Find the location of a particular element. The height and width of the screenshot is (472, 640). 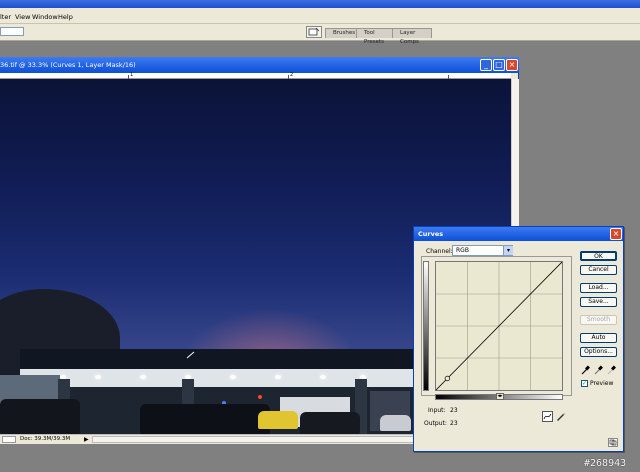

palette-well-icon is located at coordinates (314, 32).